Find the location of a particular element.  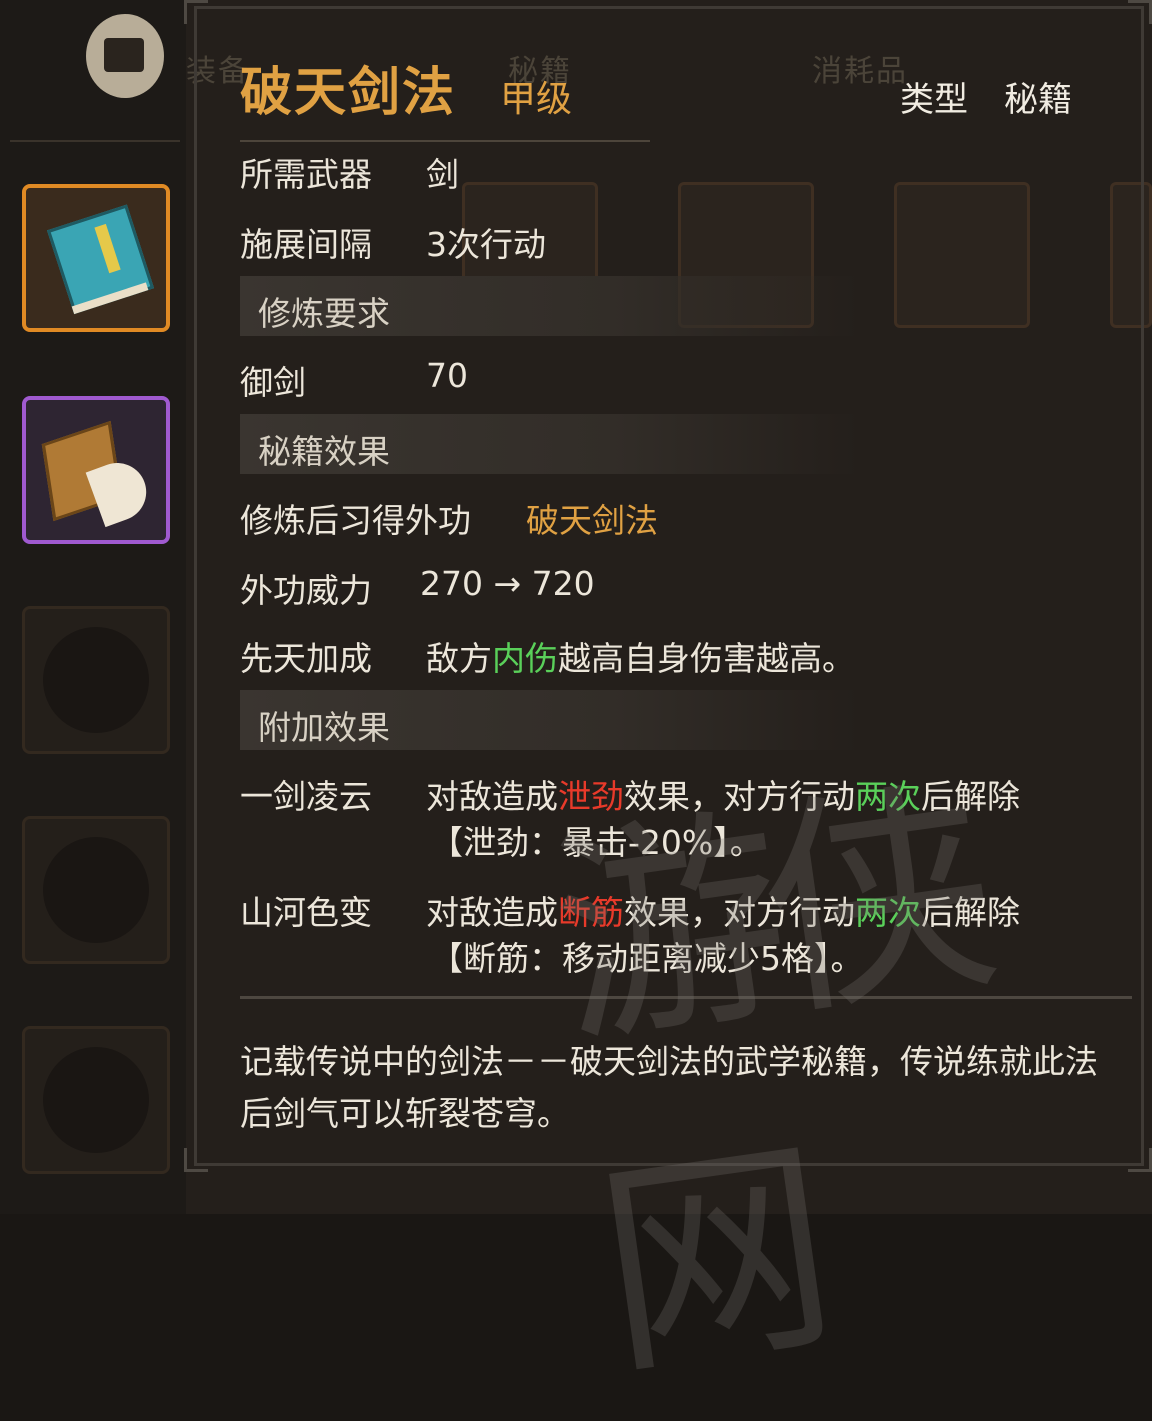

innate-text: 敌方内伤越高自身伤害越高。 is located at coordinates (640, 656).